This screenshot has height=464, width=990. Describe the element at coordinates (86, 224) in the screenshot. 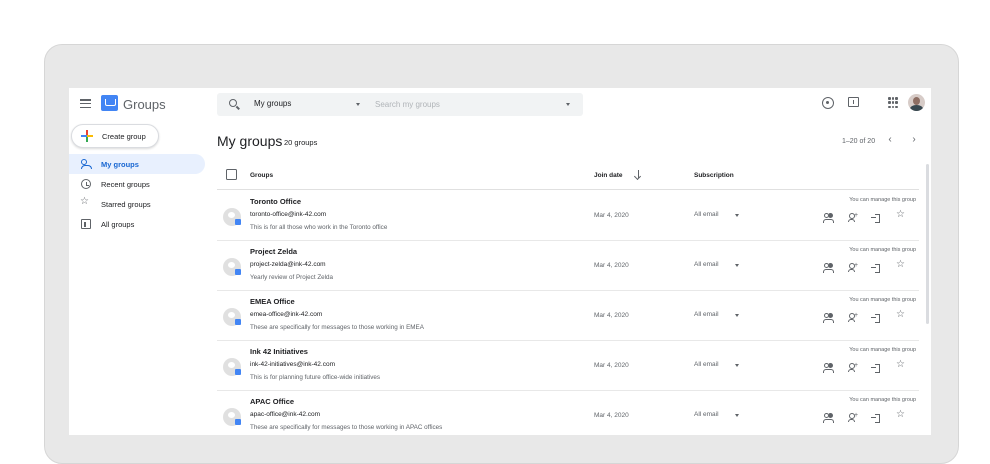

I see `building-icon` at that location.